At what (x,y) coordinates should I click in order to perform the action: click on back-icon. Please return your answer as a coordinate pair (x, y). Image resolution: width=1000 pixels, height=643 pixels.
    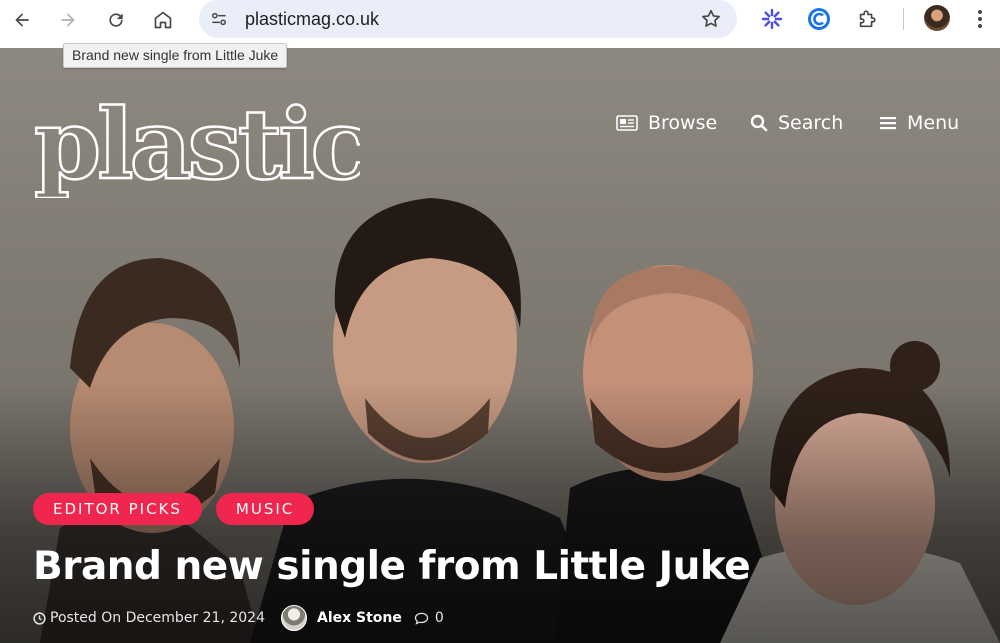
    Looking at the image, I should click on (22, 20).